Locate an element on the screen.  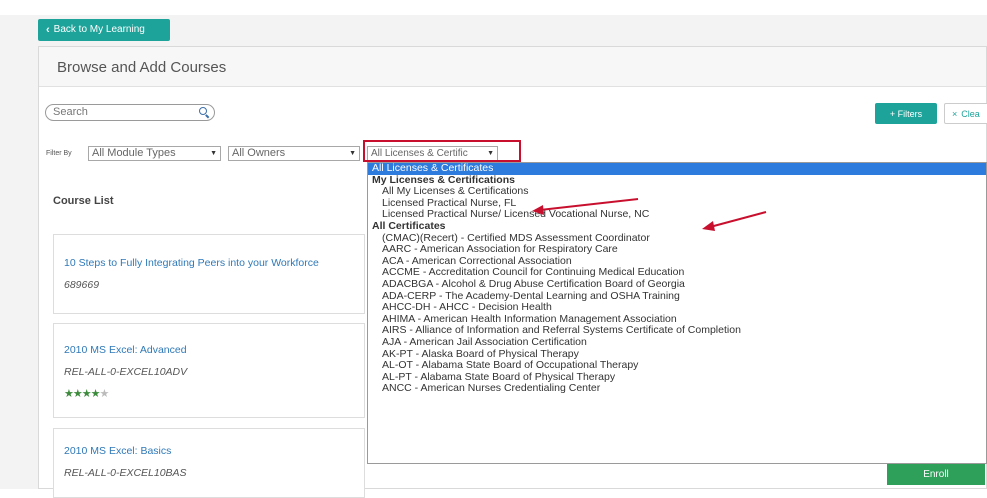
back-to-my-learning-button: ‹ Back to My Learning is located at coordinates (104, 30).